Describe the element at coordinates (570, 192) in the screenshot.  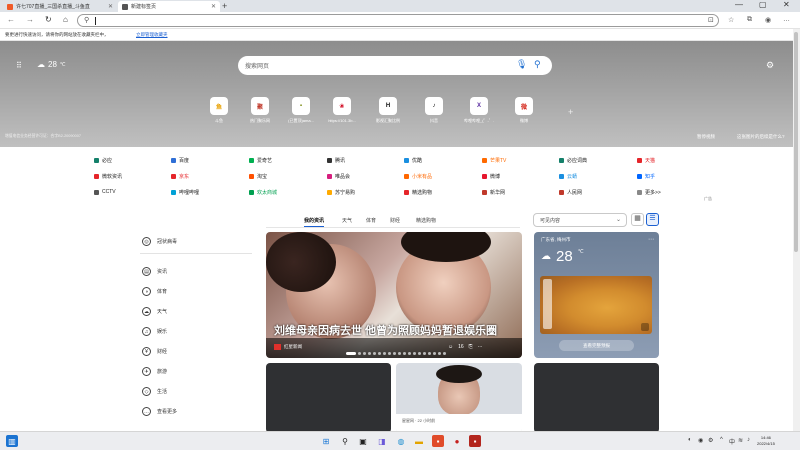
I see `site-link: 人民网` at that location.